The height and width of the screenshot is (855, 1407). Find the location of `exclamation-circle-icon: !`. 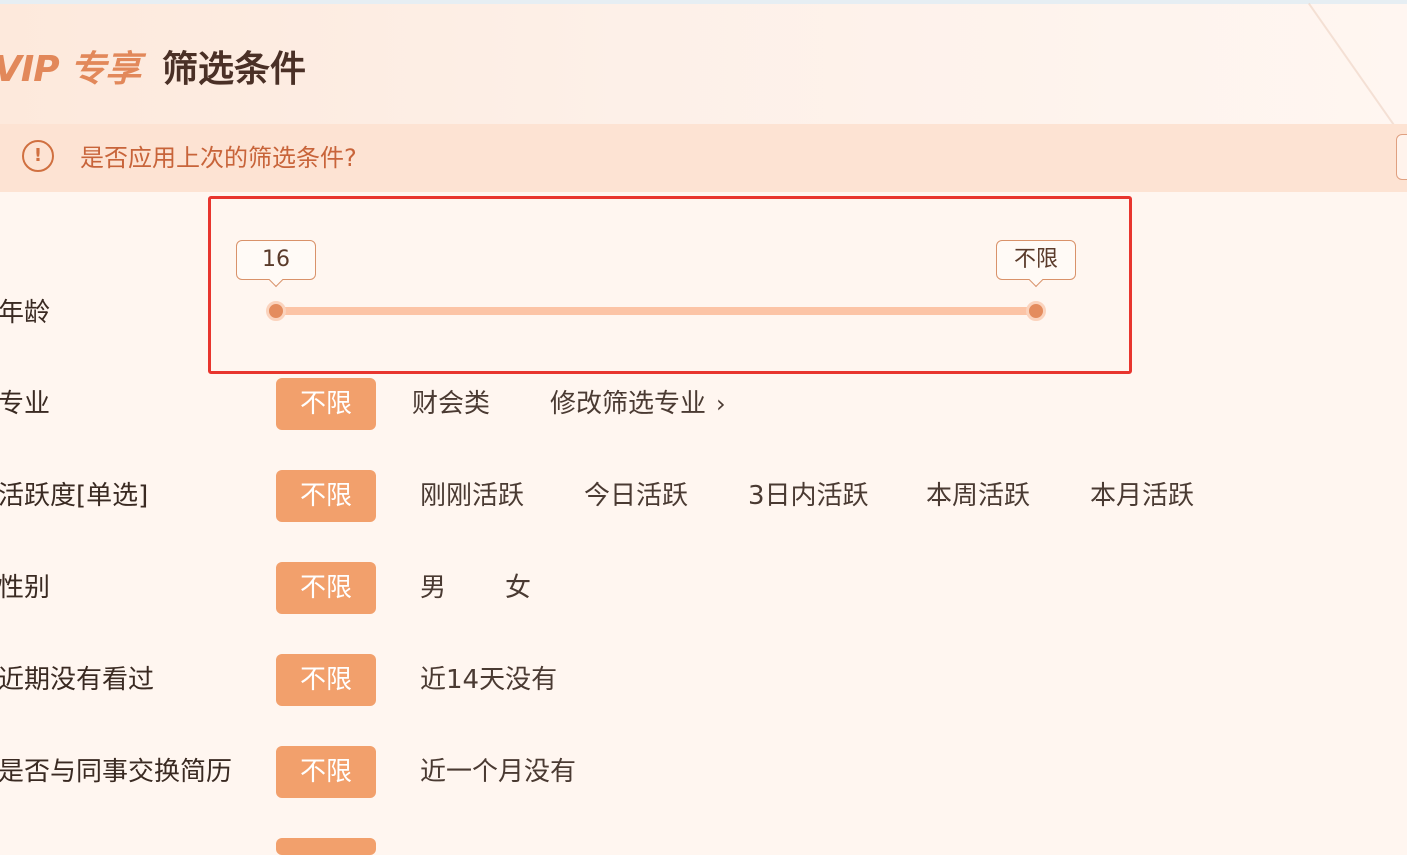

exclamation-circle-icon: ! is located at coordinates (38, 156).